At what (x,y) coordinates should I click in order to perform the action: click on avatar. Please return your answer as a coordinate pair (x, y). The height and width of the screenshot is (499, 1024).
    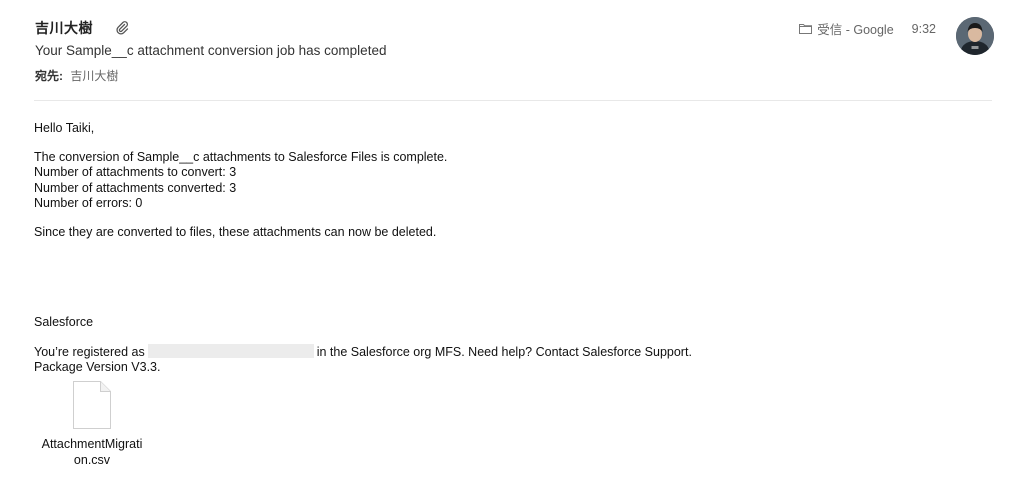
    Looking at the image, I should click on (975, 36).